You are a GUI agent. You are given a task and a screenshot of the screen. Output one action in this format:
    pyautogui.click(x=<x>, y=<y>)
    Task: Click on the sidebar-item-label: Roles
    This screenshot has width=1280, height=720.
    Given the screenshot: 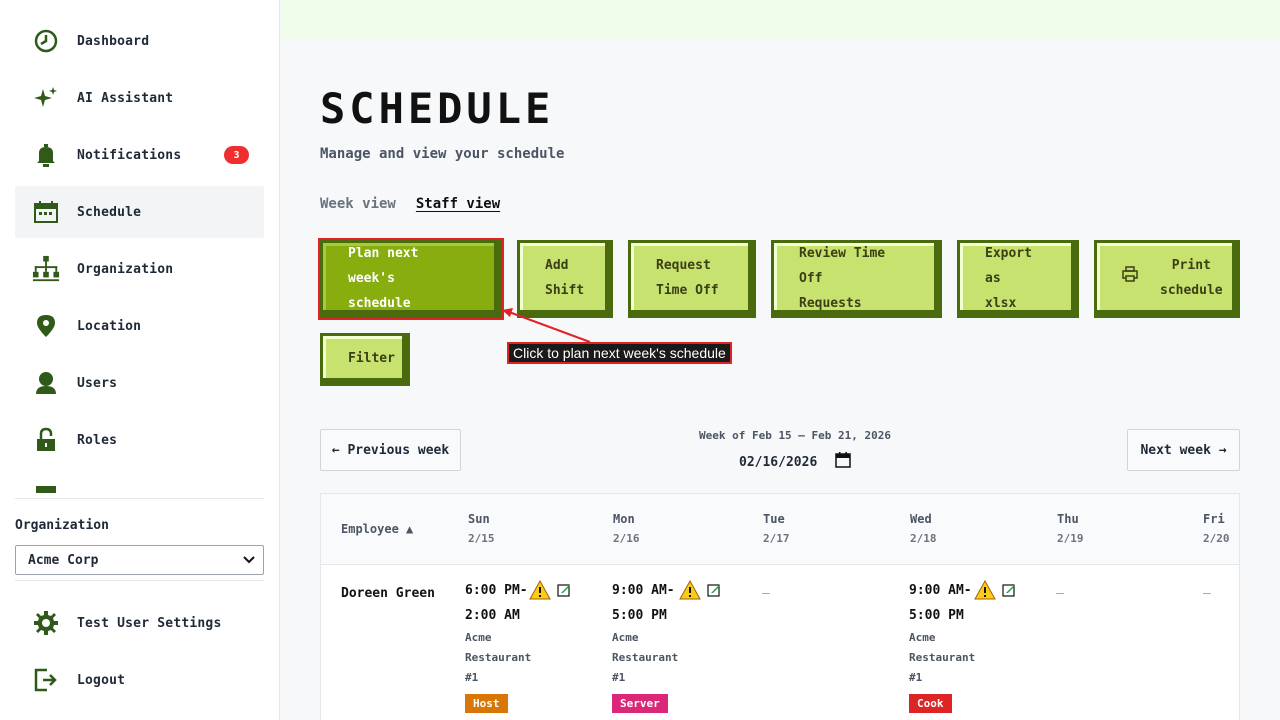 What is the action you would take?
    pyautogui.click(x=97, y=440)
    